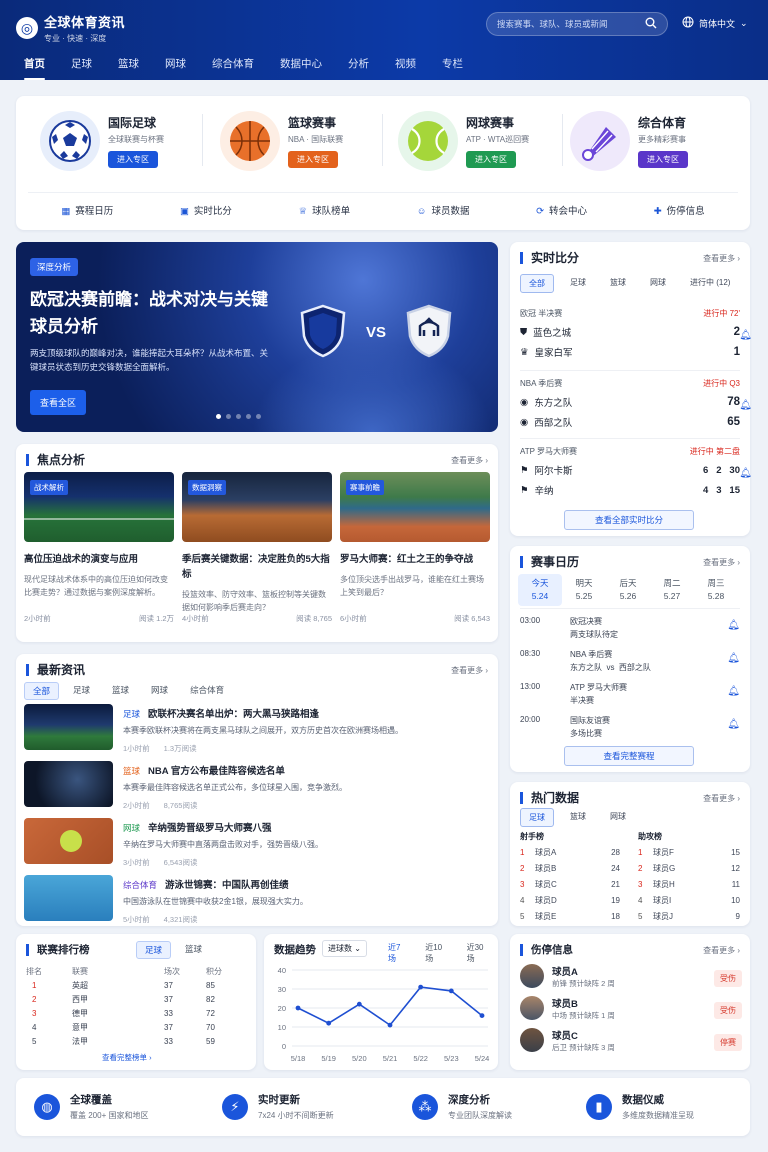 Image resolution: width=768 pixels, height=1152 pixels. What do you see at coordinates (710, 283) in the screenshot?
I see `tab-live: 进行中 (12)` at bounding box center [710, 283].